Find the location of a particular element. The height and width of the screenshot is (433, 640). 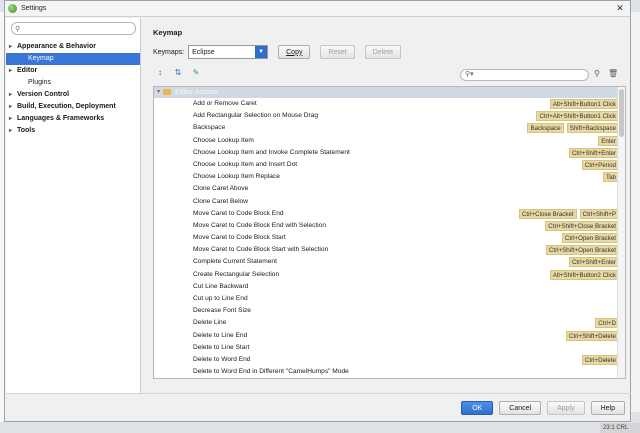

sidebar-item-label: Languages & Frameworks is located at coordinates (61, 118).